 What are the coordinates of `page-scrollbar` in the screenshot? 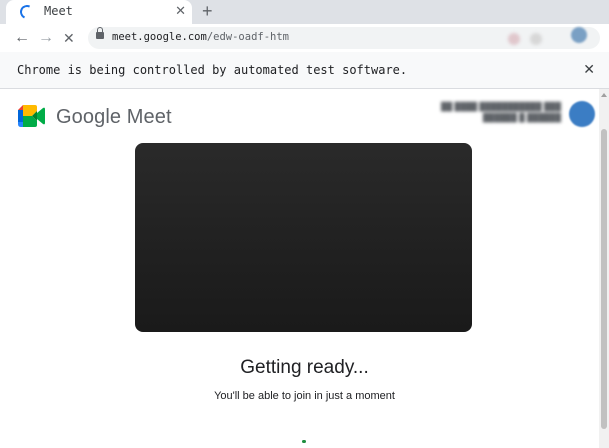 It's located at (604, 268).